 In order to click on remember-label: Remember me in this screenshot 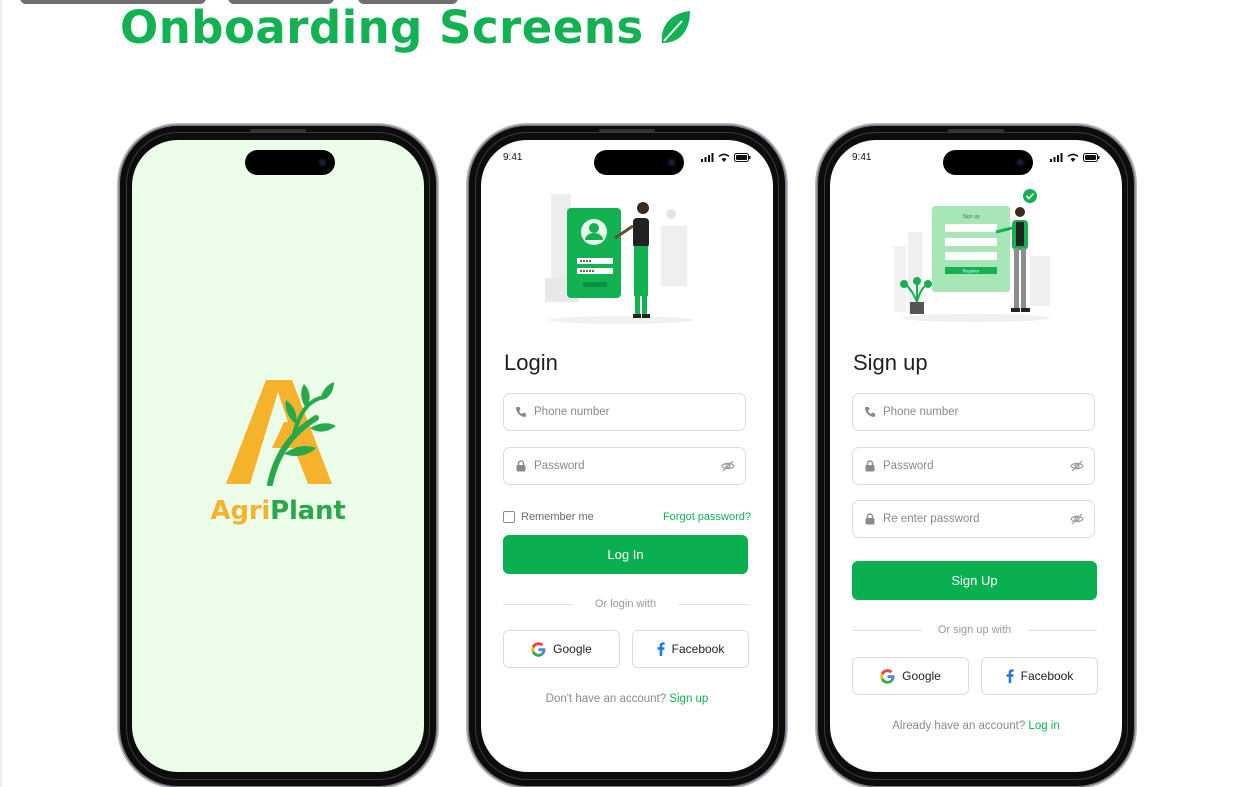, I will do `click(557, 517)`.